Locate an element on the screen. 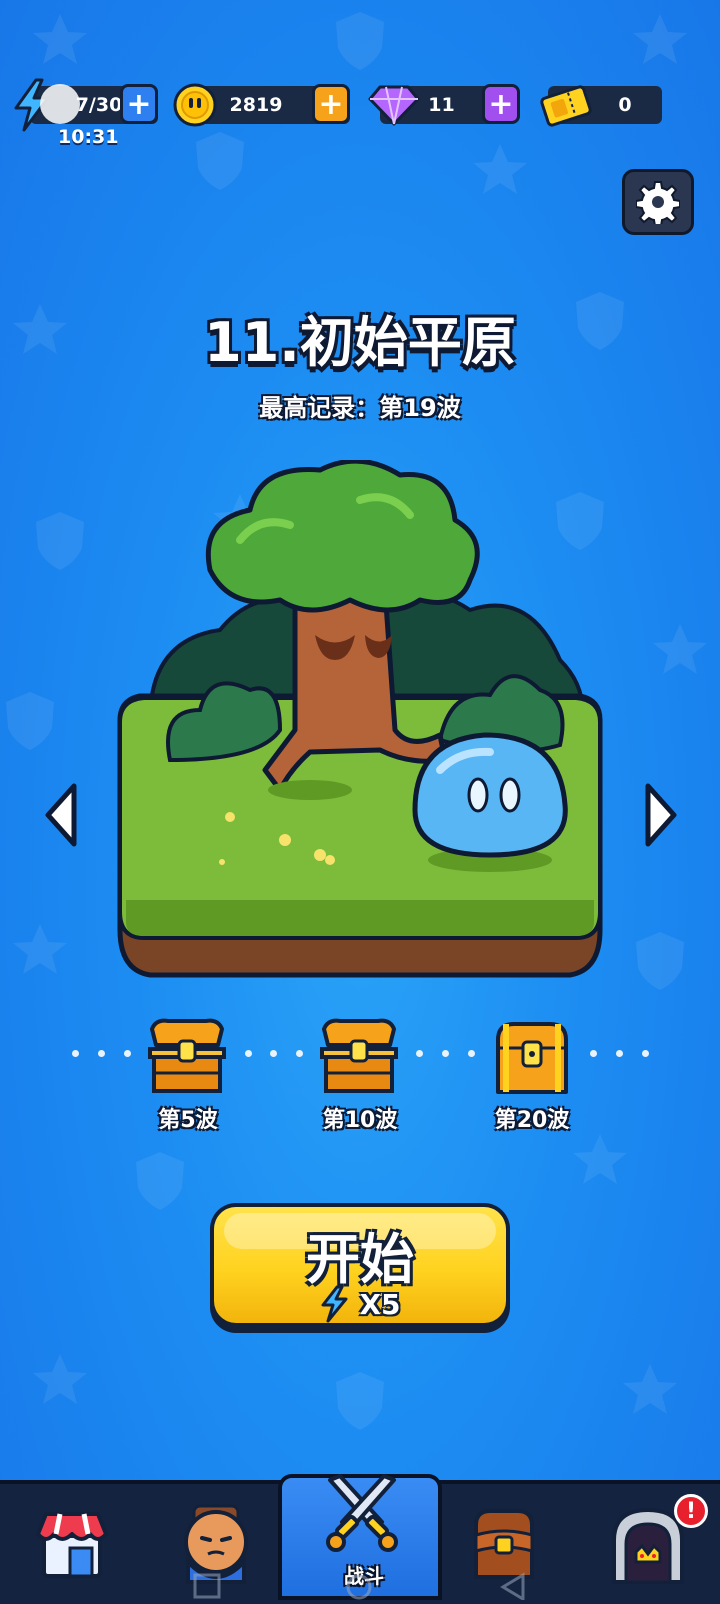  start-cost: X5 is located at coordinates (360, 1304).